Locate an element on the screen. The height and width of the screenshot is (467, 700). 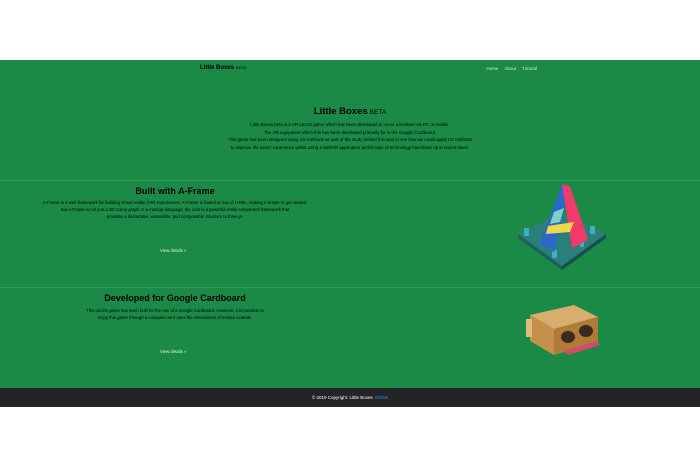
nav-link-tutorial: Tutorial is located at coordinates (529, 68).